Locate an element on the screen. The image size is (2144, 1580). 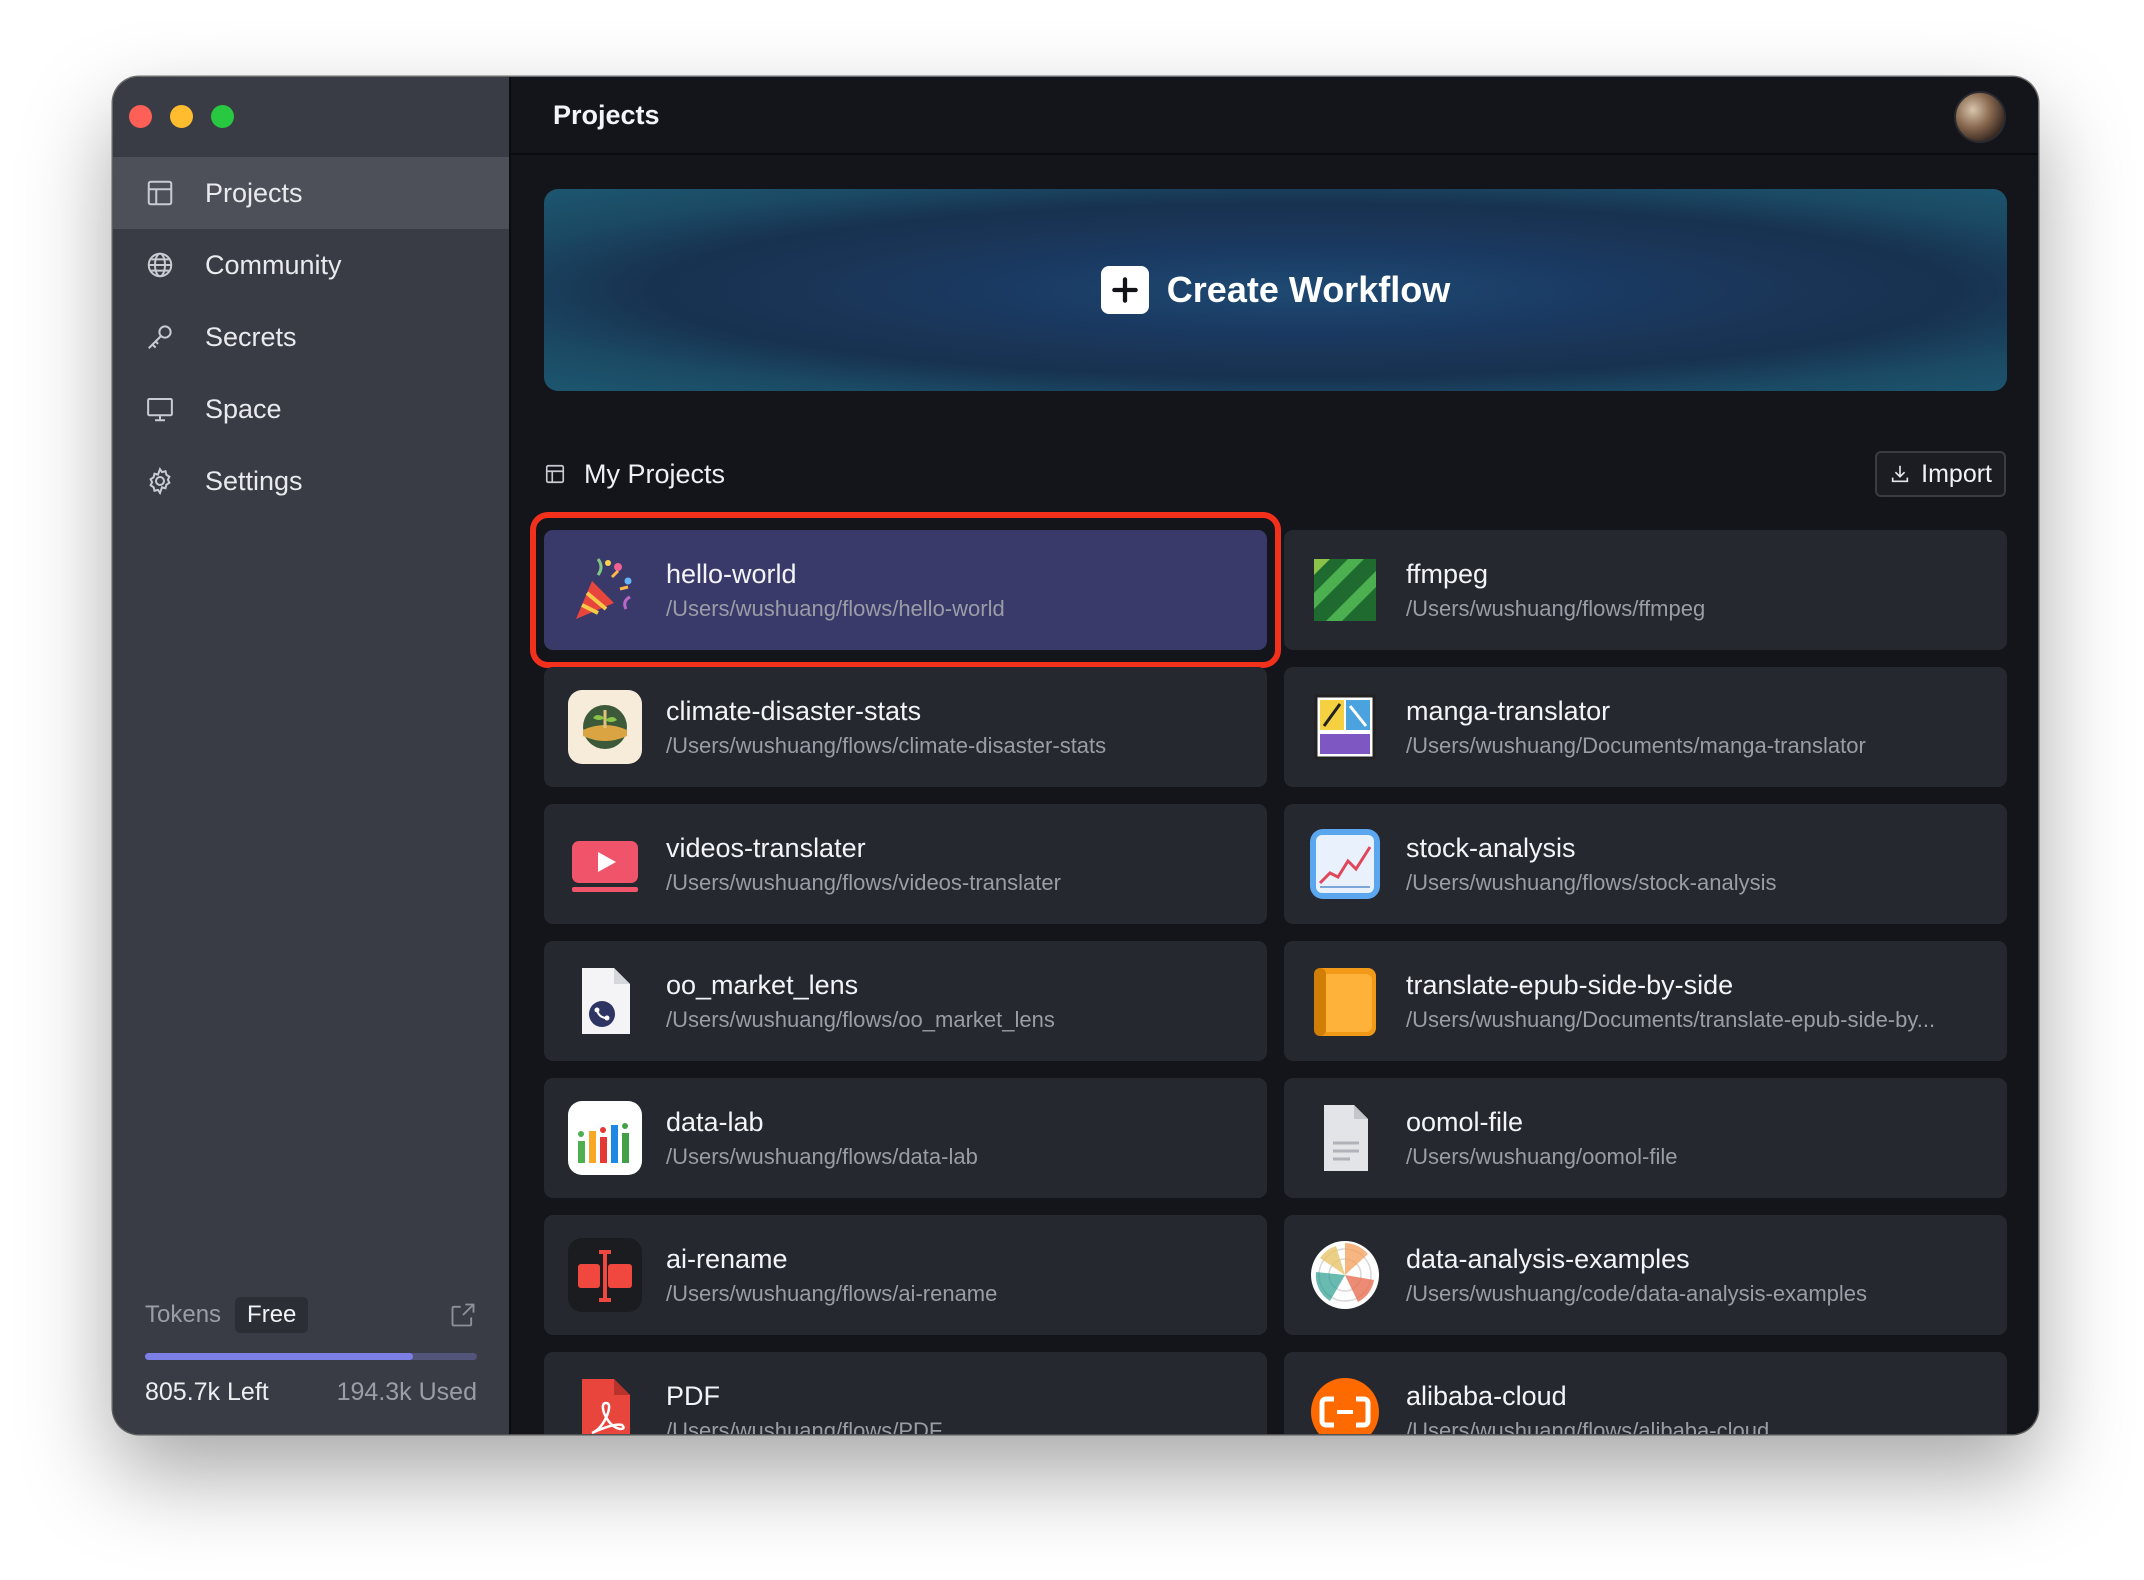
top-bar: Projects is located at coordinates (1274, 116).